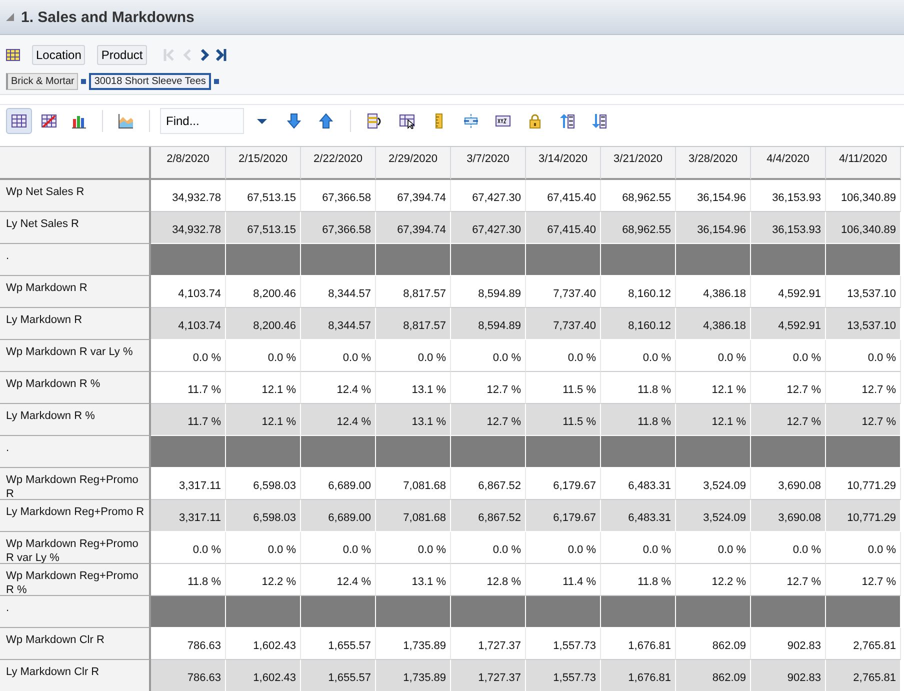  I want to click on row-label: Wp Markdown Reg+Promo R var Ly %, so click(75, 548).